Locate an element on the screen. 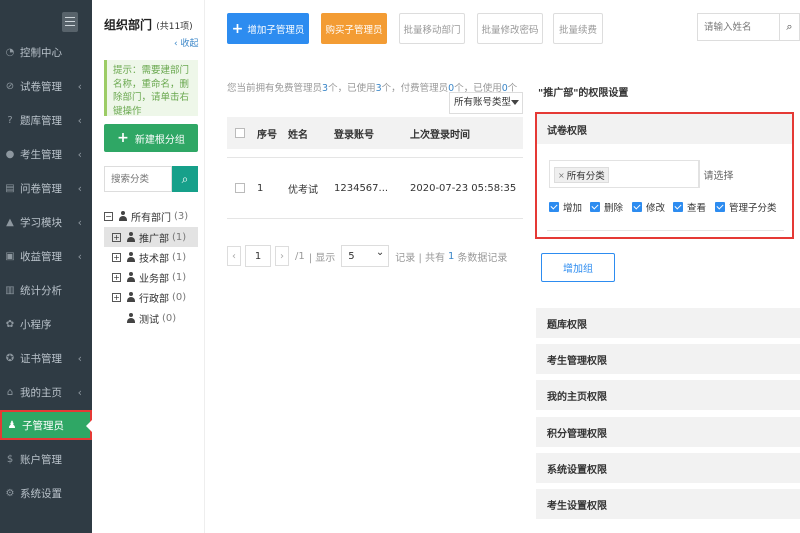  system-settings-permission-section: 系统设置权限 is located at coordinates (668, 468).